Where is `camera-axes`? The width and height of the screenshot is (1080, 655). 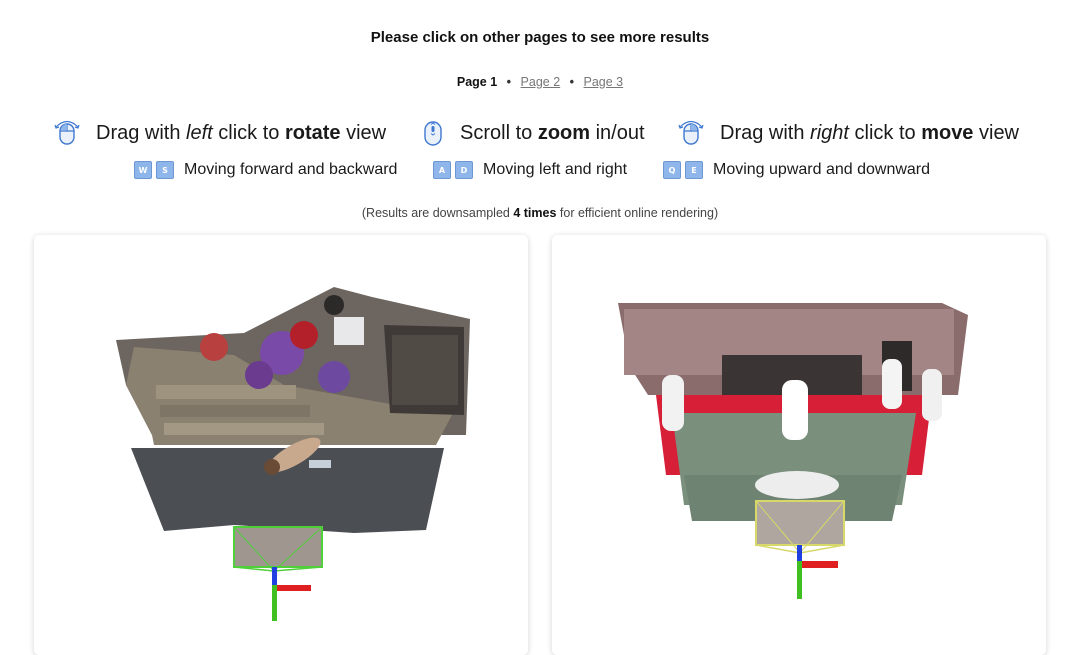
camera-axes is located at coordinates (291, 594).